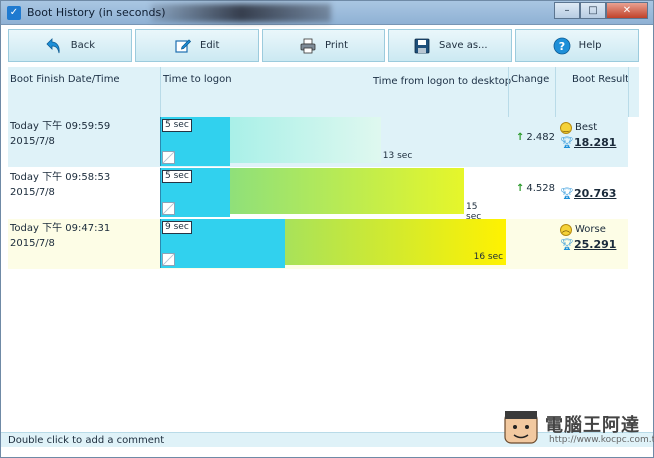 This screenshot has width=654, height=458. What do you see at coordinates (530, 79) in the screenshot?
I see `header-change: Change` at bounding box center [530, 79].